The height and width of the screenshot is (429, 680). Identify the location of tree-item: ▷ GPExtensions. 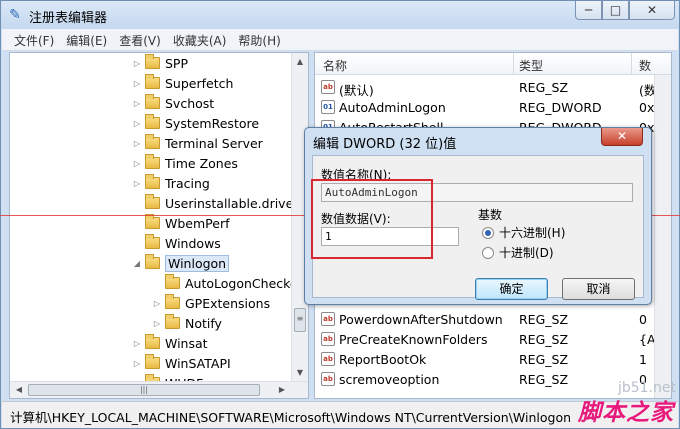
(211, 303).